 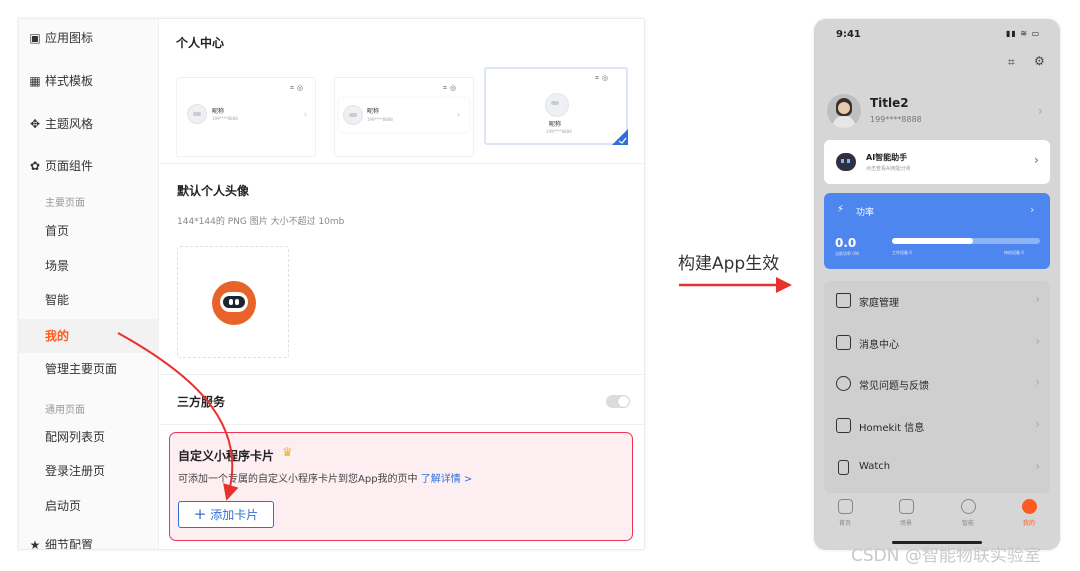 What do you see at coordinates (937, 426) in the screenshot?
I see `menu-item-homekit-info: Homekit 信息 ›` at bounding box center [937, 426].